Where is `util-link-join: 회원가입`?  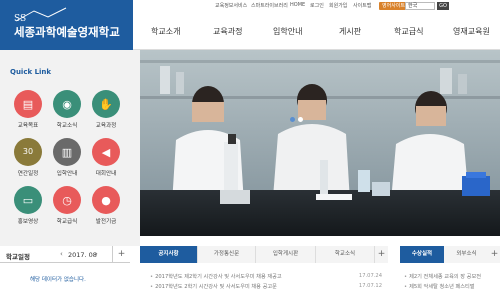
util-link-join: 회원가입 is located at coordinates (338, 5).